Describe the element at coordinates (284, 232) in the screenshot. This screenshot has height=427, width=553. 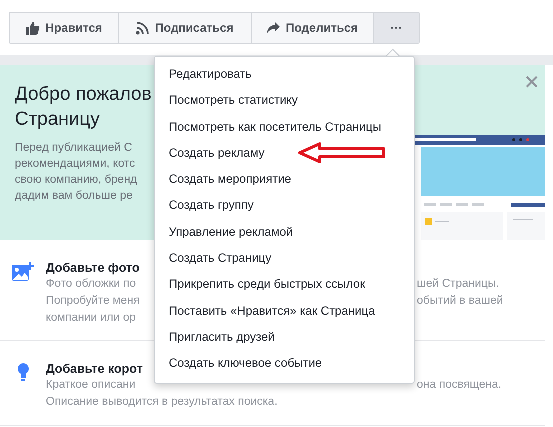
I see `menu-item: Управление рекламой` at that location.